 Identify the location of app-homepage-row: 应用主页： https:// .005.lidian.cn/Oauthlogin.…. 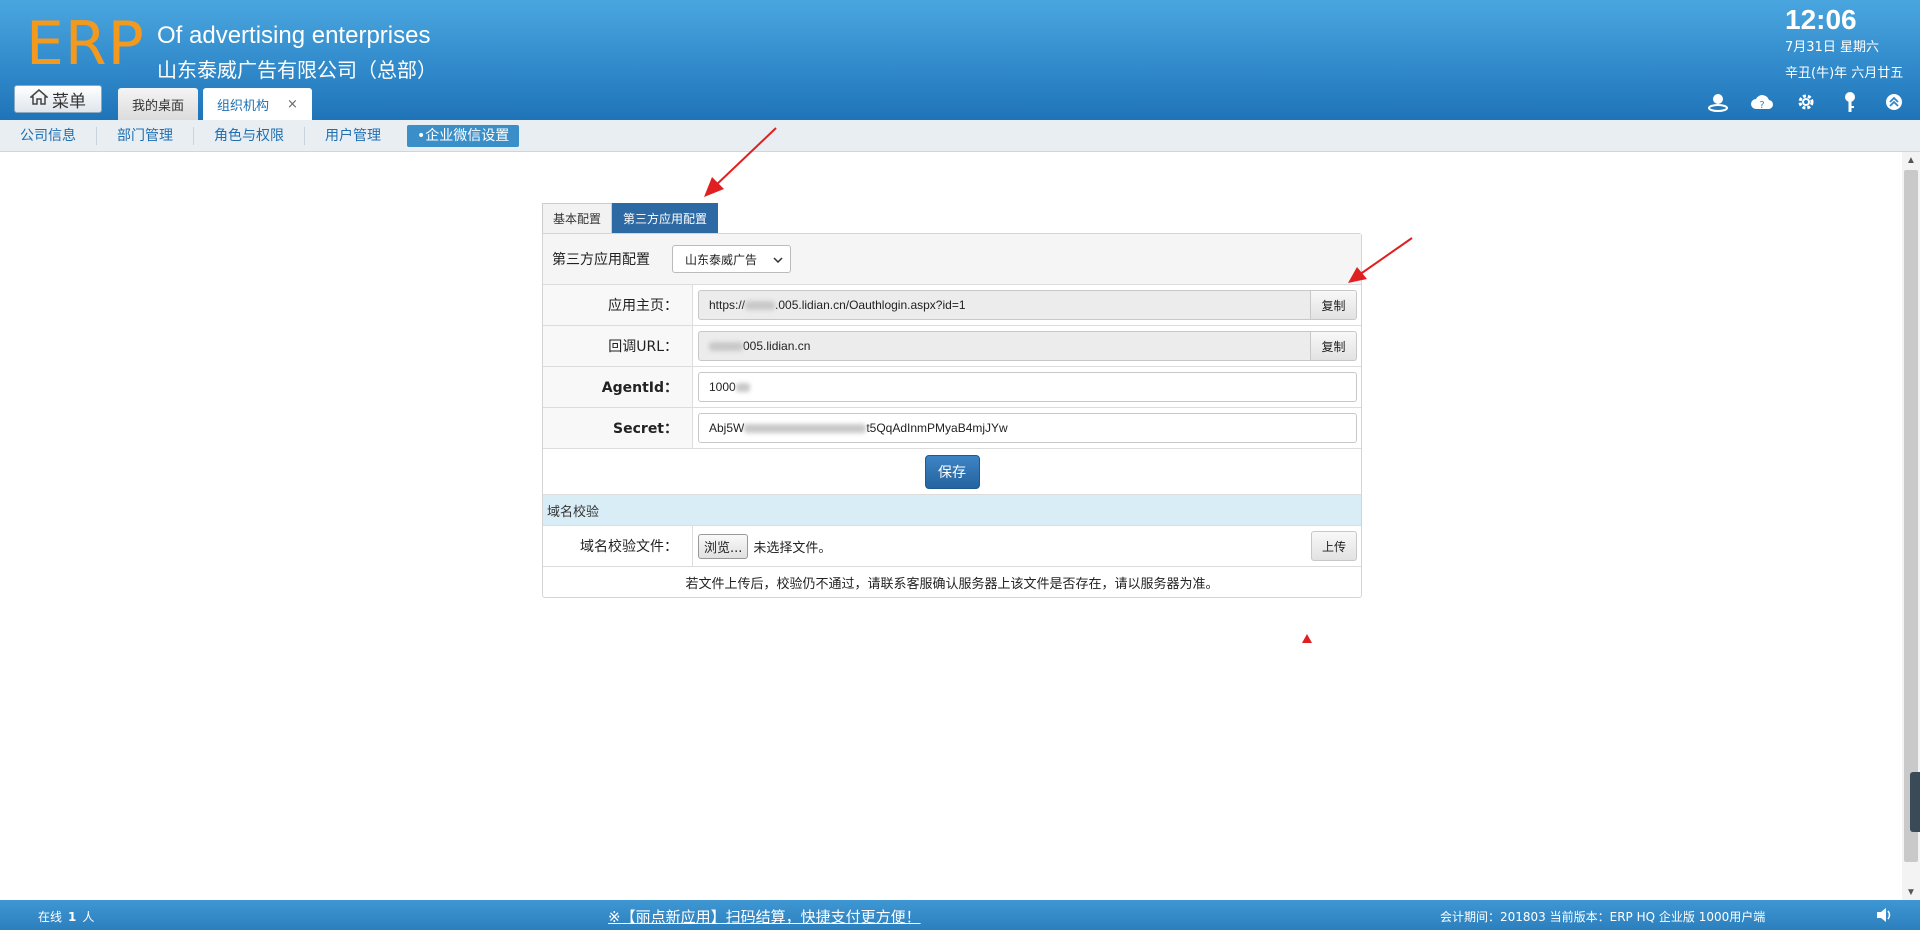
(952, 305).